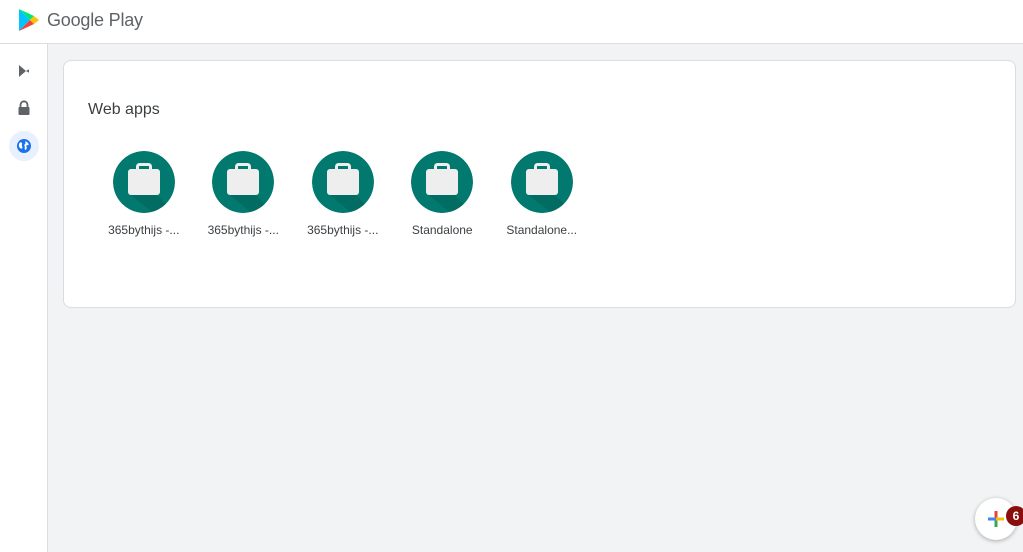 The image size is (1023, 552). I want to click on web-app-label: Standalone, so click(442, 230).